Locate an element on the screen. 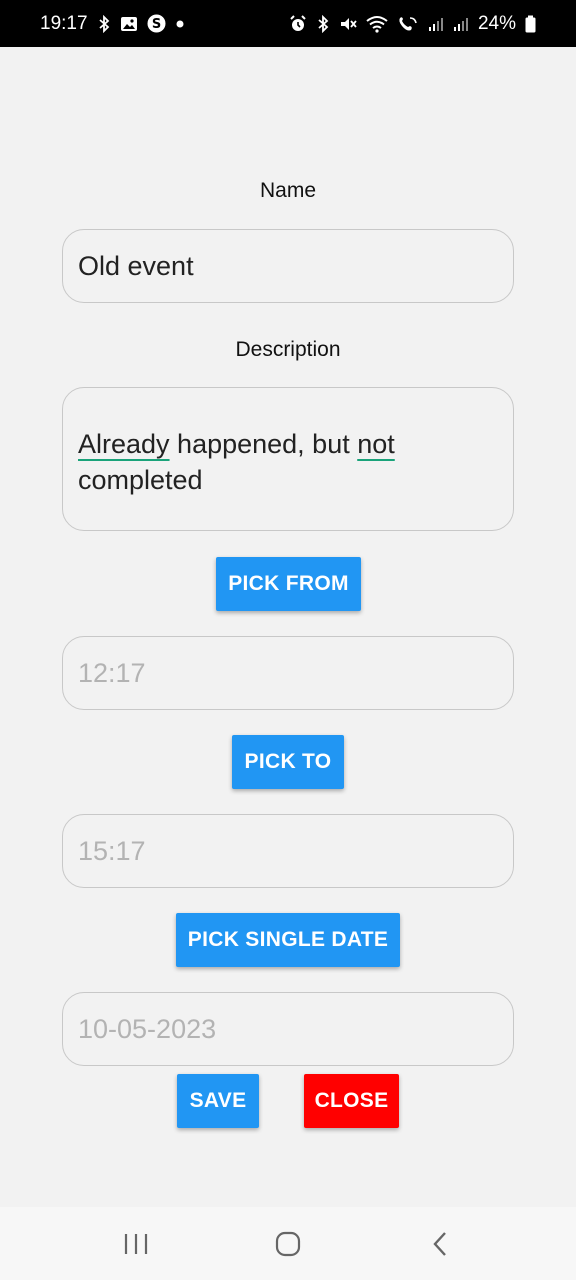  gallery-icon is located at coordinates (129, 24).